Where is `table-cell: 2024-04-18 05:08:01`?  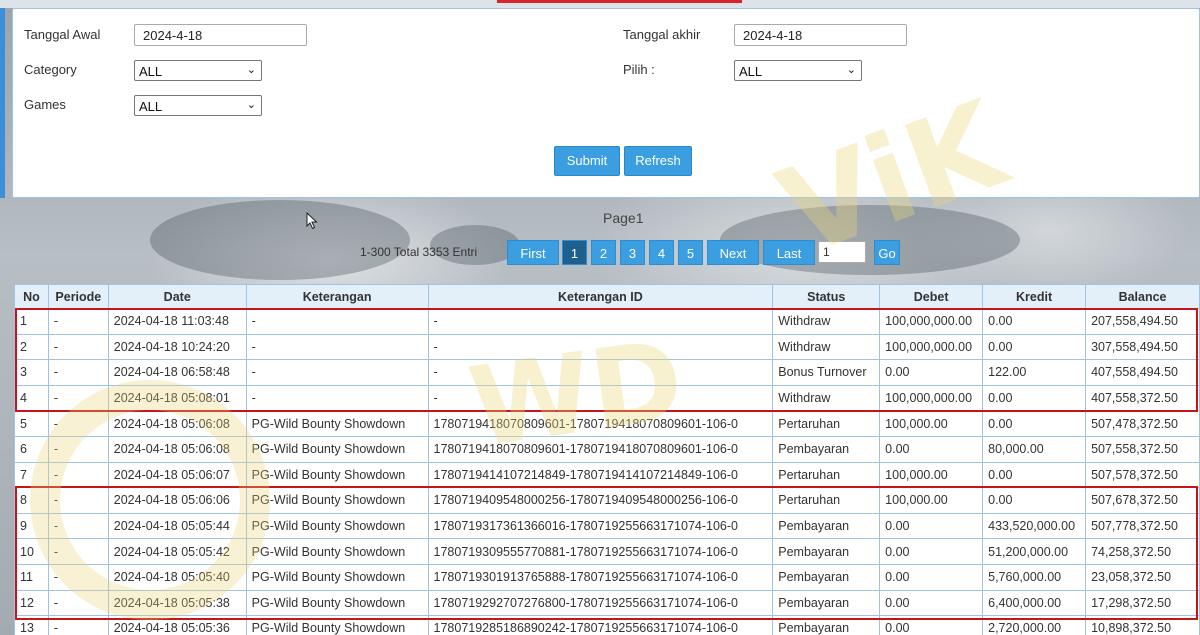 table-cell: 2024-04-18 05:08:01 is located at coordinates (177, 398).